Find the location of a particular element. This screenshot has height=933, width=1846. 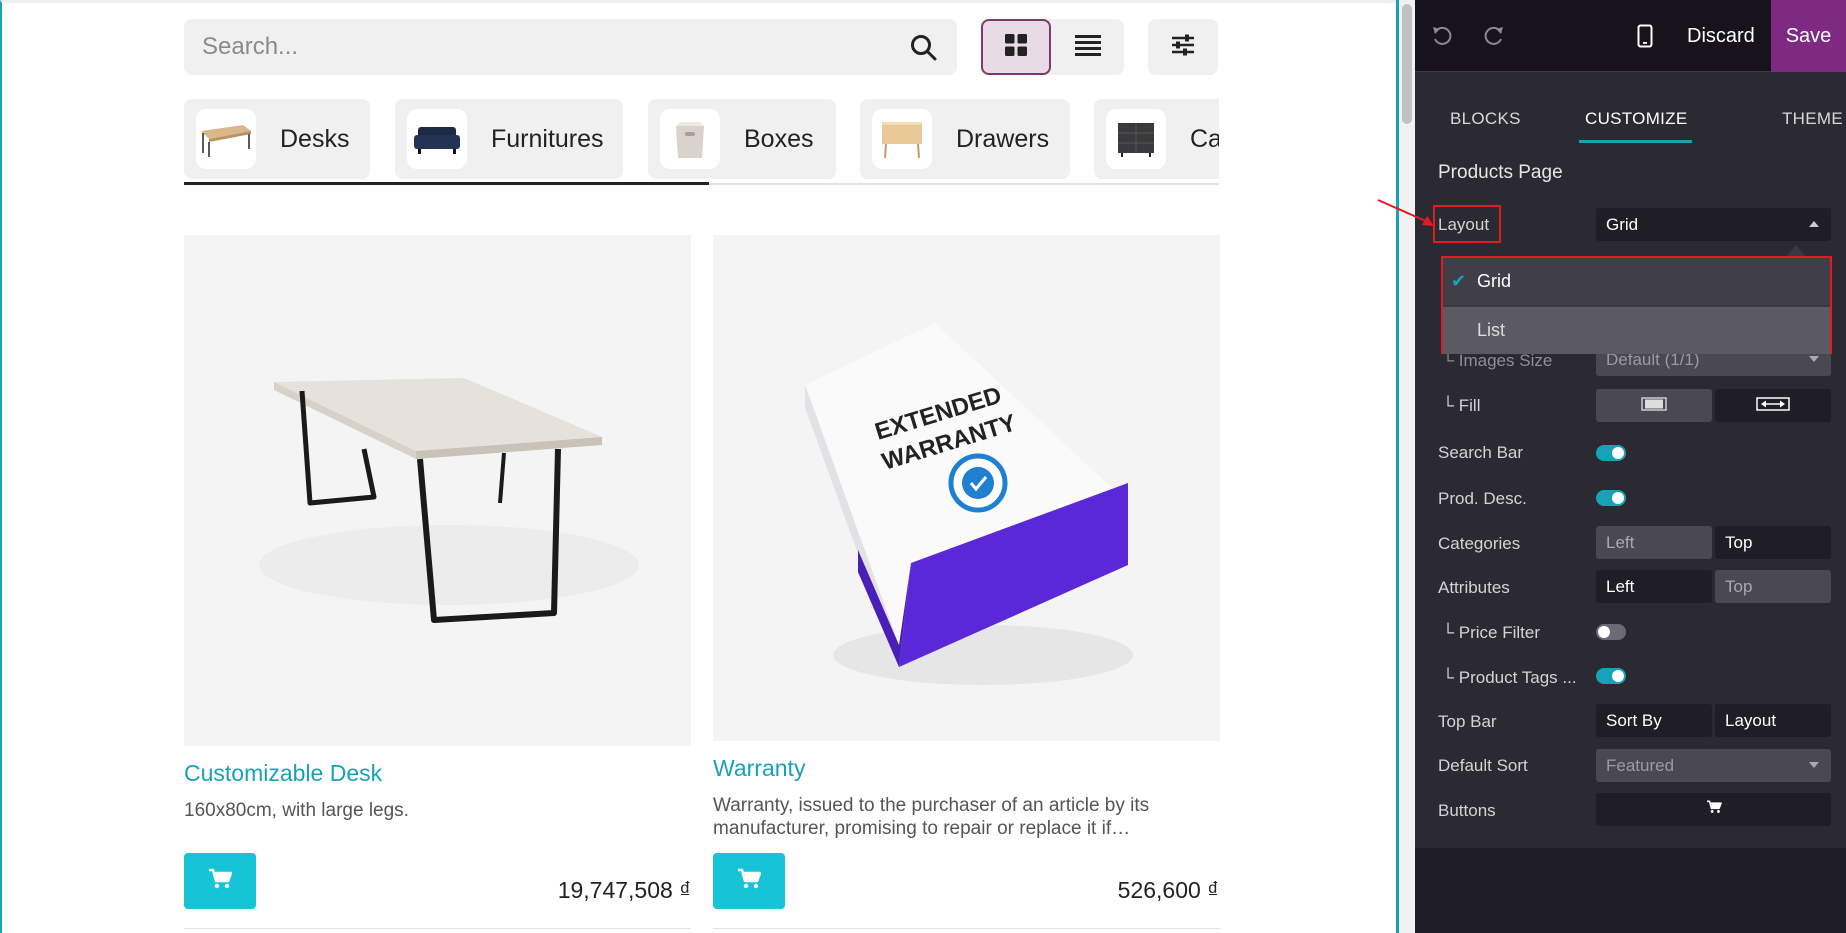

buttons-label: Buttons is located at coordinates (1467, 810).